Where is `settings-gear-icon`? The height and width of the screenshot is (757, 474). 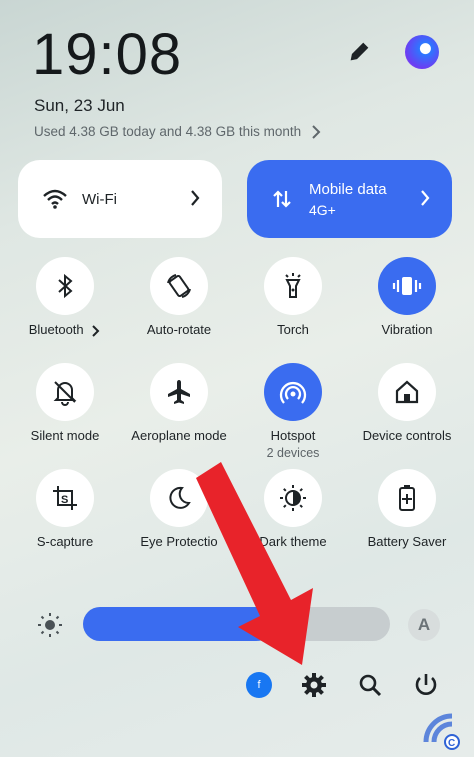
settings-gear-icon is located at coordinates (314, 685).